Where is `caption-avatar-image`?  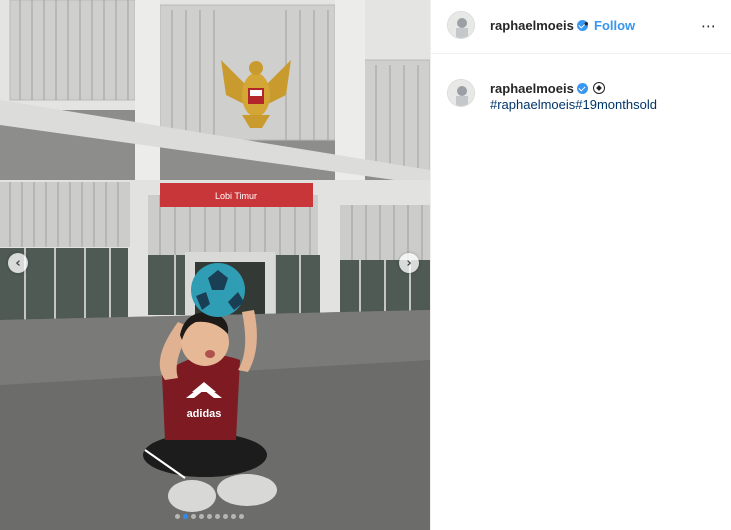 caption-avatar-image is located at coordinates (461, 93).